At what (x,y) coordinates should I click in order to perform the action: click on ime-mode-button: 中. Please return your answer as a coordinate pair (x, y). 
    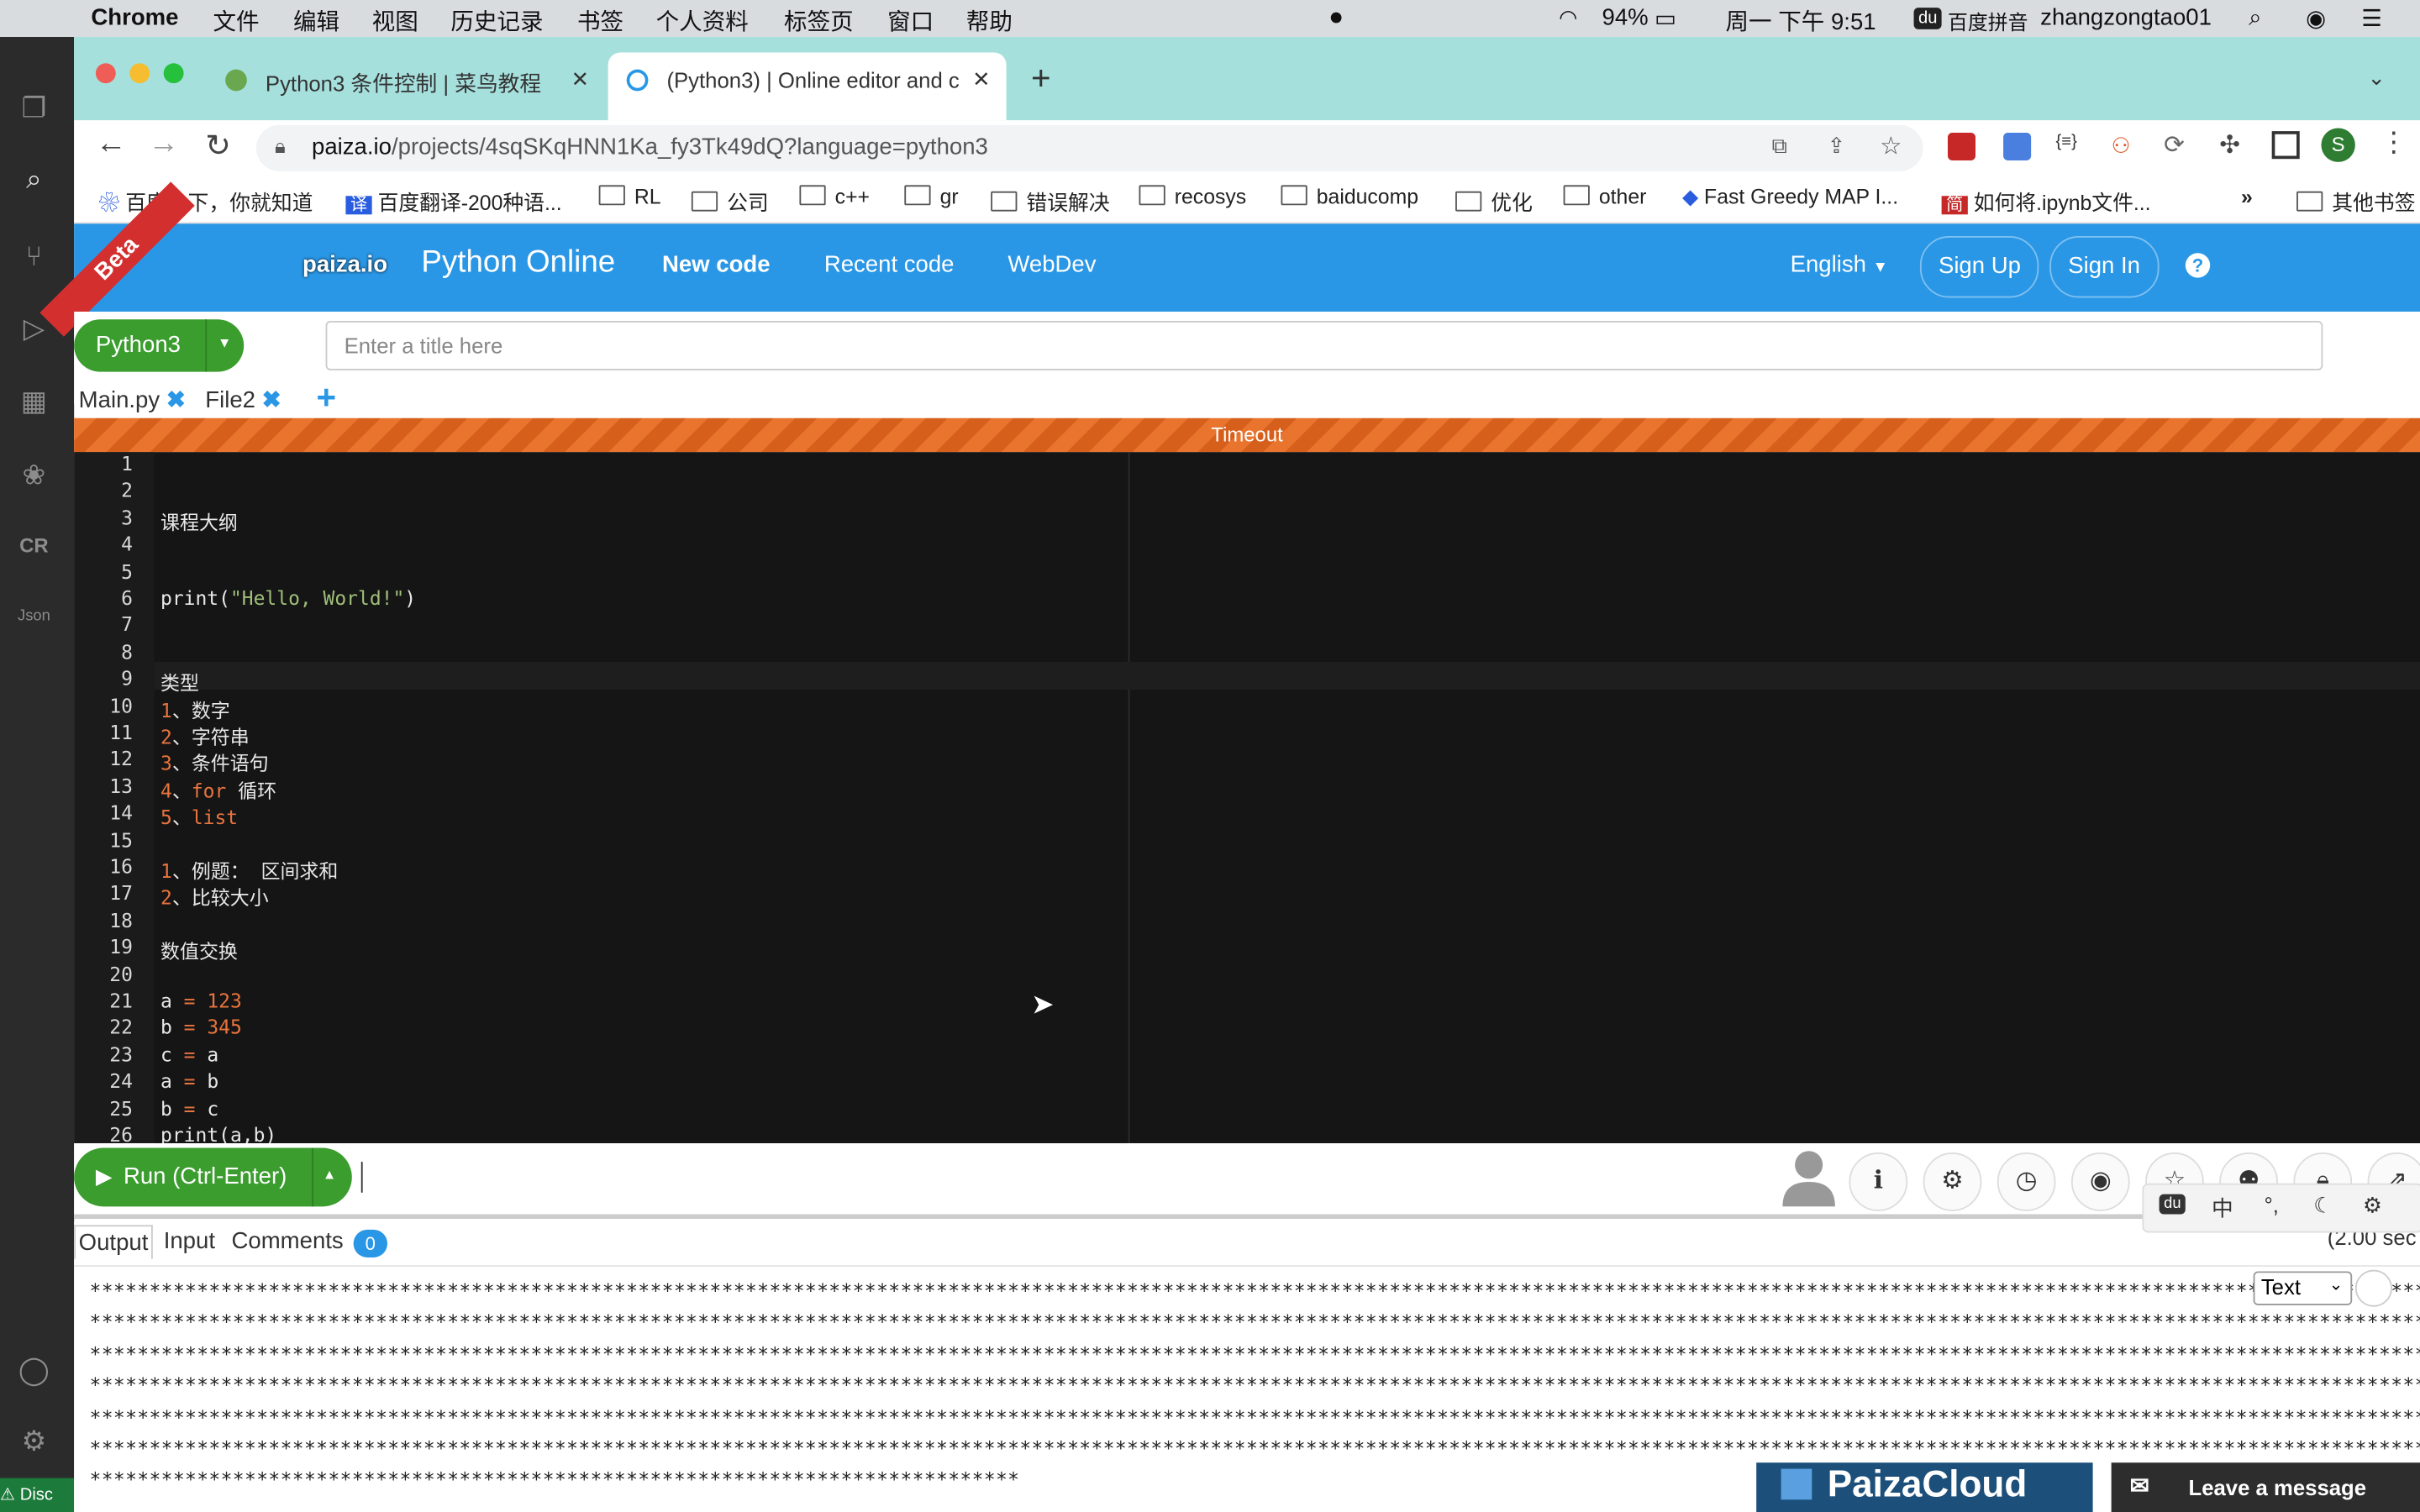
    Looking at the image, I should click on (2222, 1208).